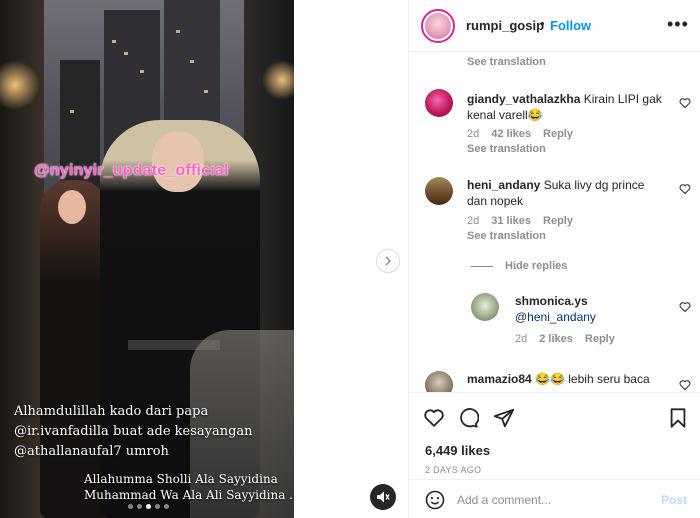 The image size is (700, 518). Describe the element at coordinates (503, 185) in the screenshot. I see `comment-username: heni_andany` at that location.